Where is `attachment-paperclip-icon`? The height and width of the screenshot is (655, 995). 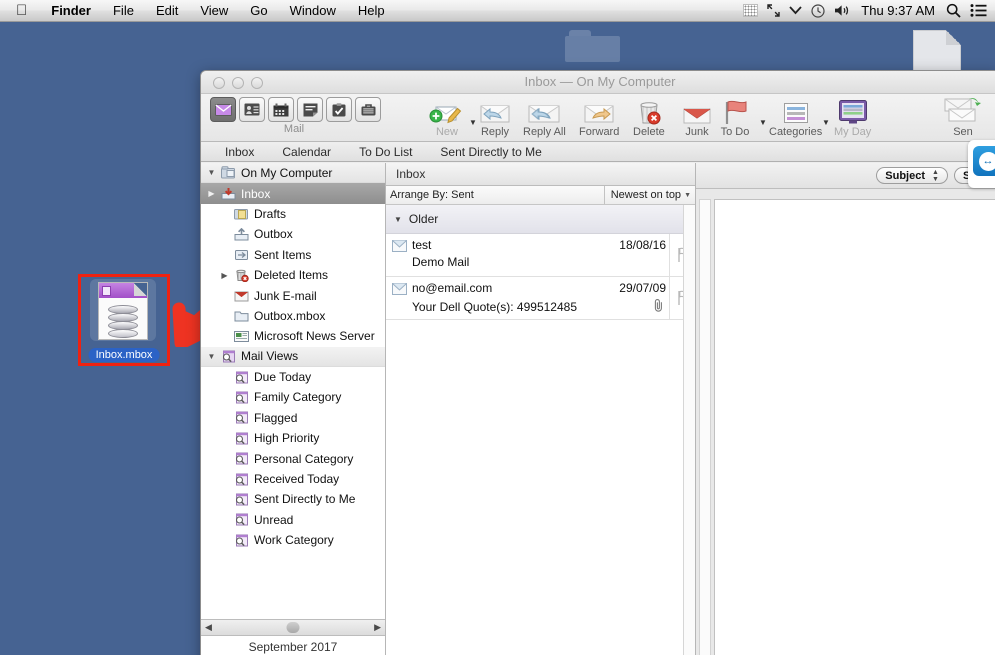
attachment-paperclip-icon is located at coordinates (660, 306).